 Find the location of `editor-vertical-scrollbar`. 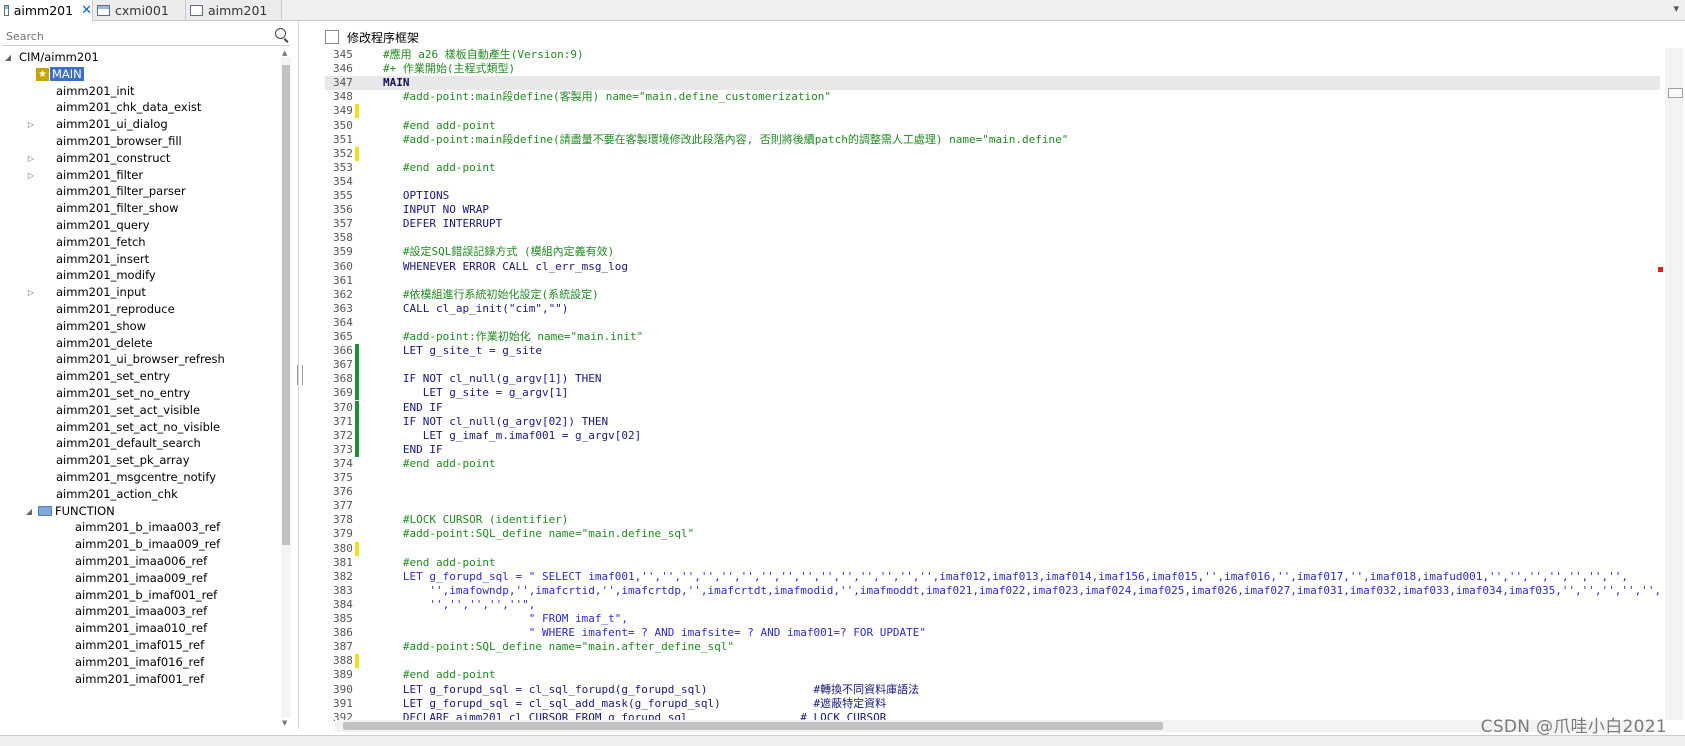

editor-vertical-scrollbar is located at coordinates (1674, 384).